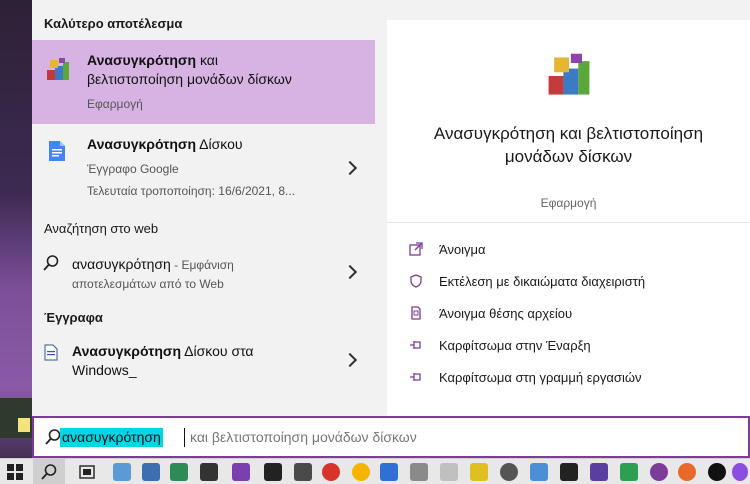 This screenshot has height=484, width=750. I want to click on open-icon, so click(416, 249).